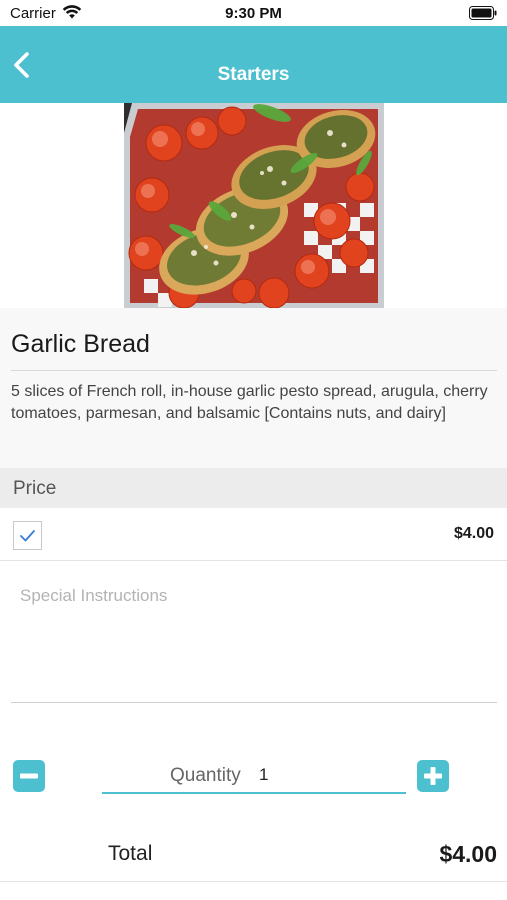 The width and height of the screenshot is (507, 900). I want to click on item-photo, so click(254, 205).